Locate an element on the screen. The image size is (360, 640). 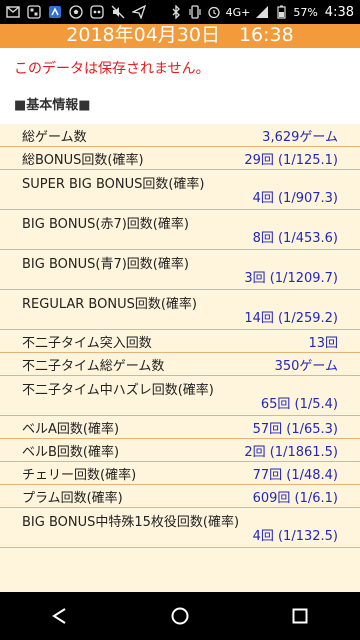
row-label: 総ゲーム数 is located at coordinates (54, 137).